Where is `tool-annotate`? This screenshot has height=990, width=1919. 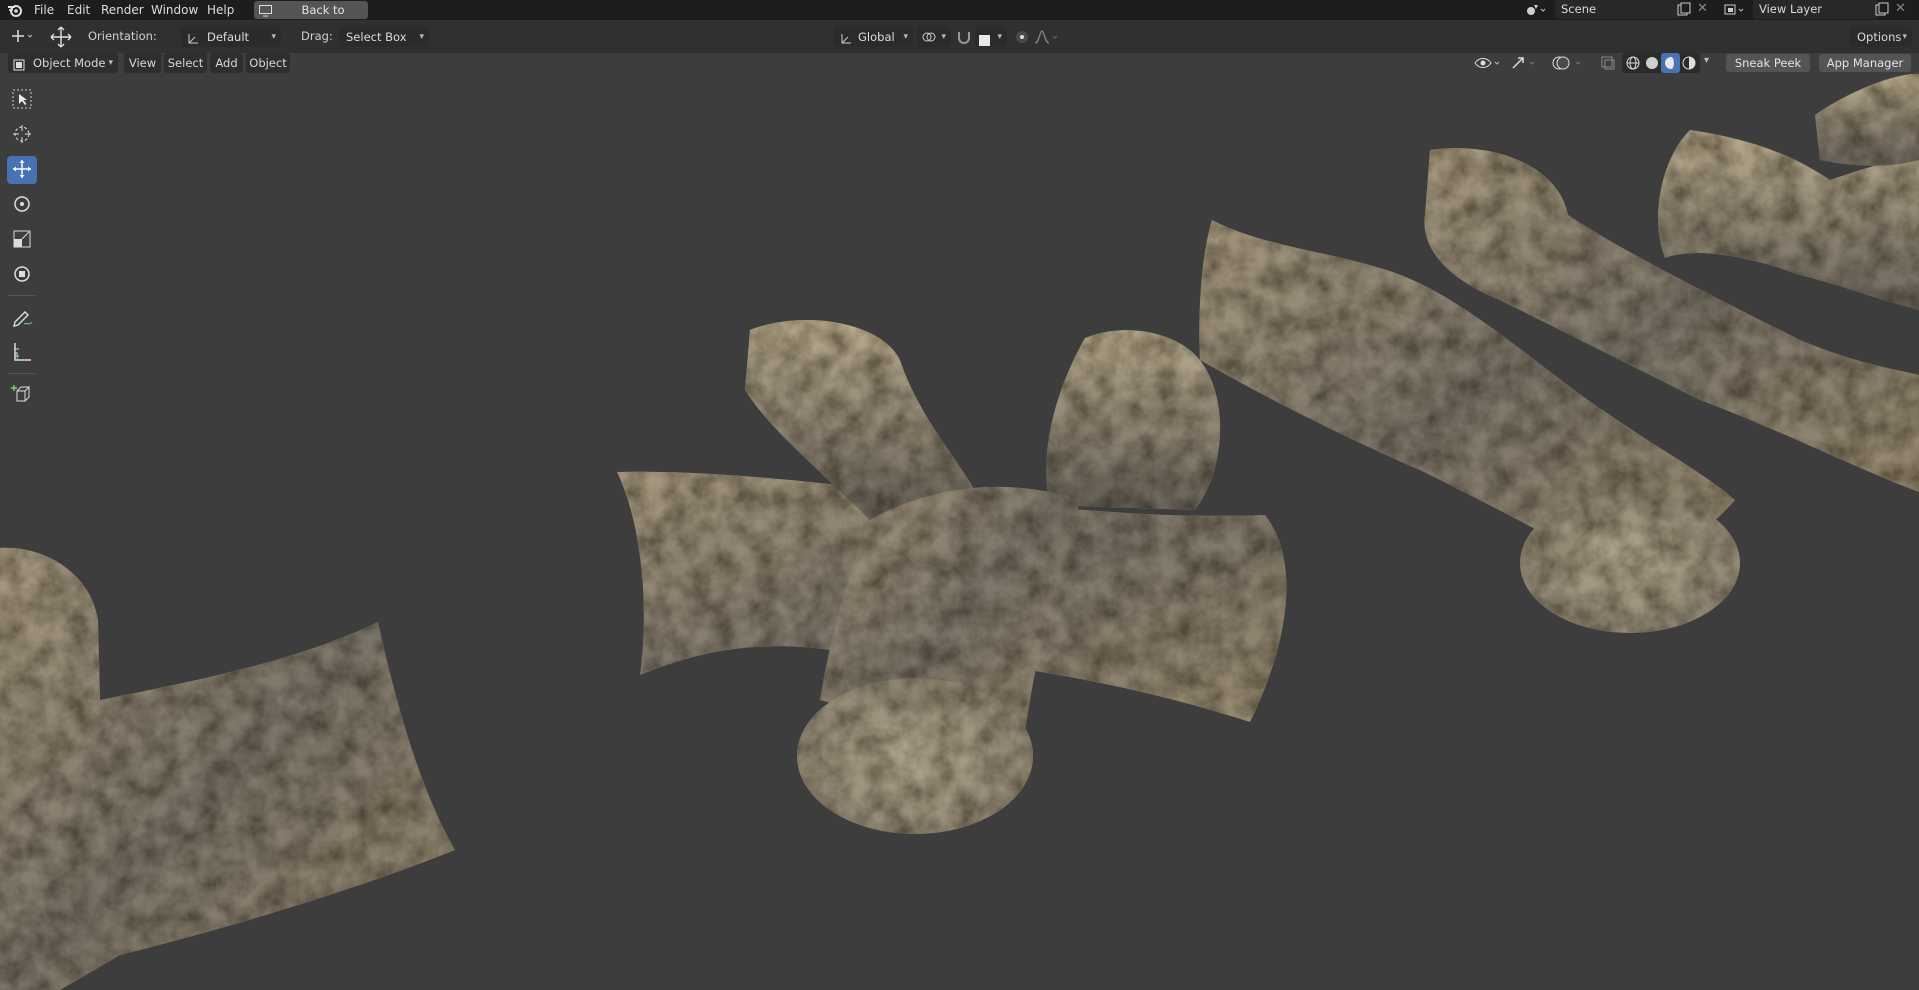 tool-annotate is located at coordinates (22, 318).